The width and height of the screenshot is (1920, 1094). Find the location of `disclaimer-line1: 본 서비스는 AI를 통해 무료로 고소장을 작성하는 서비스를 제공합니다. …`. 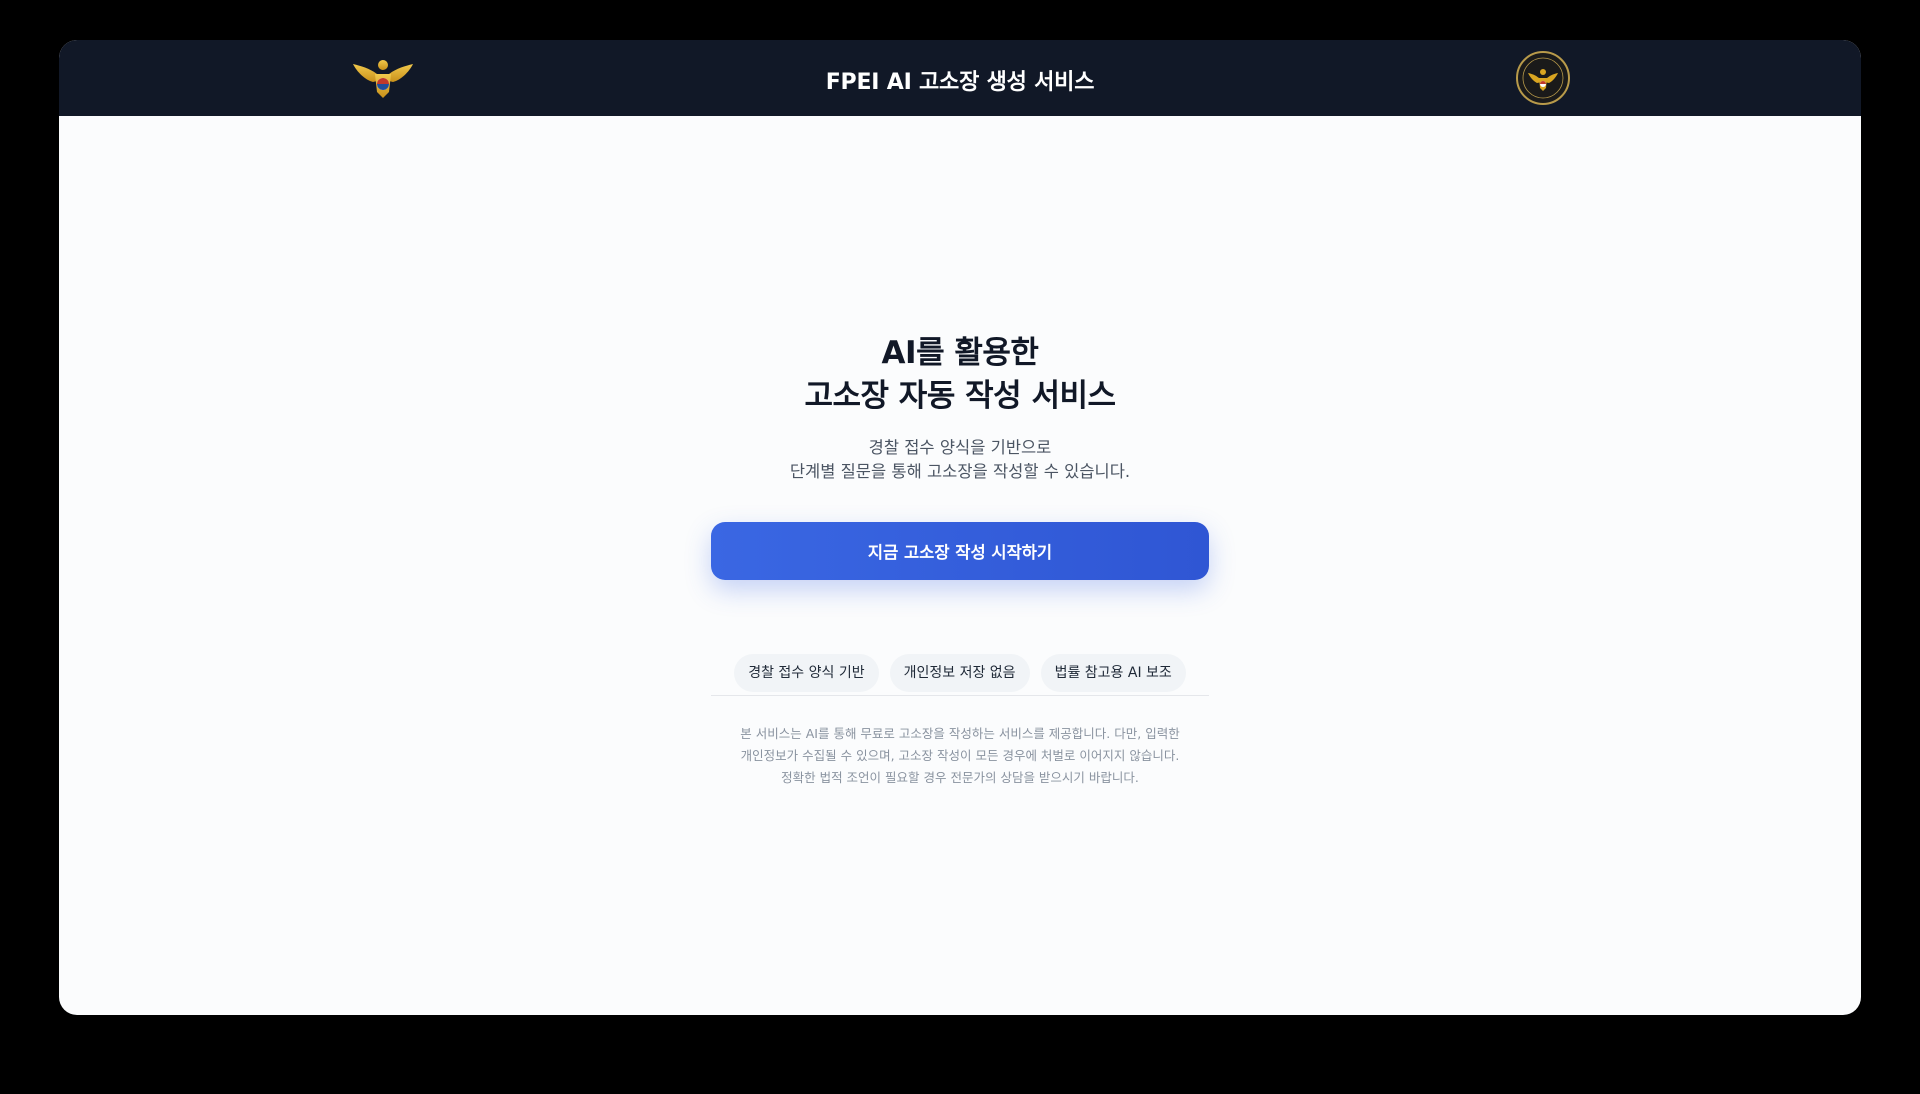

disclaimer-line1: 본 서비스는 AI를 통해 무료로 고소장을 작성하는 서비스를 제공합니다. … is located at coordinates (960, 733).